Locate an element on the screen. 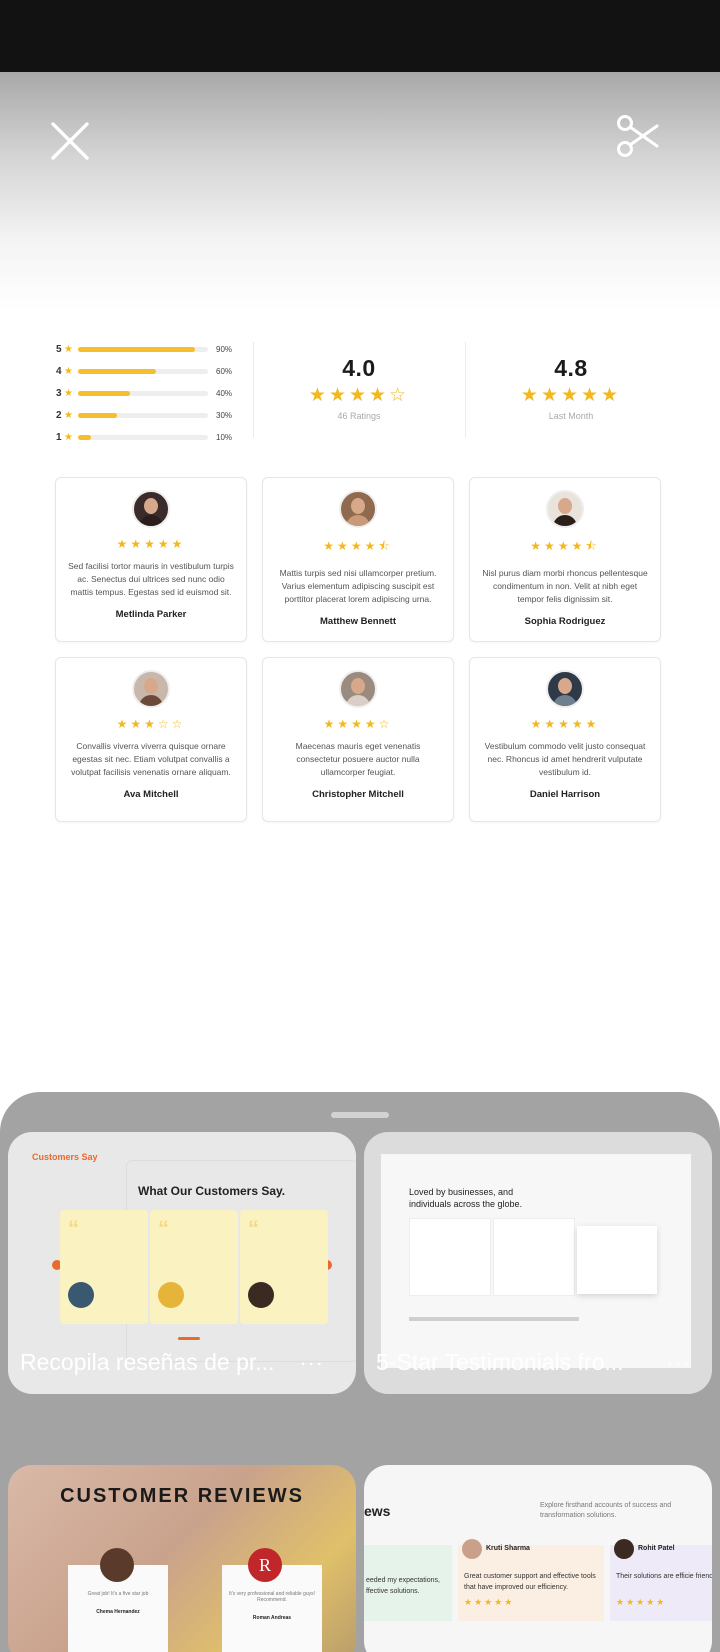 This screenshot has height=1652, width=720. rating-bar-row: 3 ★ 40% is located at coordinates (146, 393).